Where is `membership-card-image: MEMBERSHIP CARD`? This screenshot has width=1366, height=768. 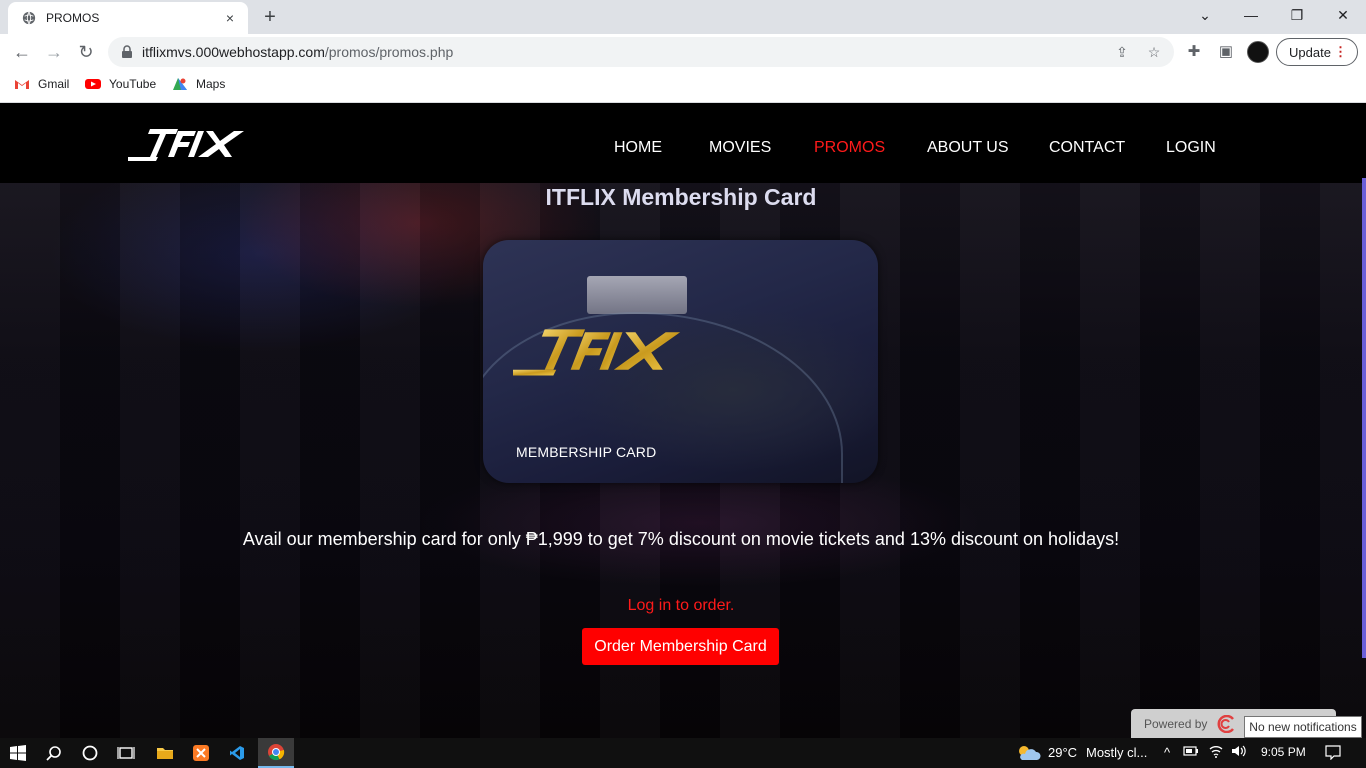
membership-card-image: MEMBERSHIP CARD is located at coordinates (680, 361).